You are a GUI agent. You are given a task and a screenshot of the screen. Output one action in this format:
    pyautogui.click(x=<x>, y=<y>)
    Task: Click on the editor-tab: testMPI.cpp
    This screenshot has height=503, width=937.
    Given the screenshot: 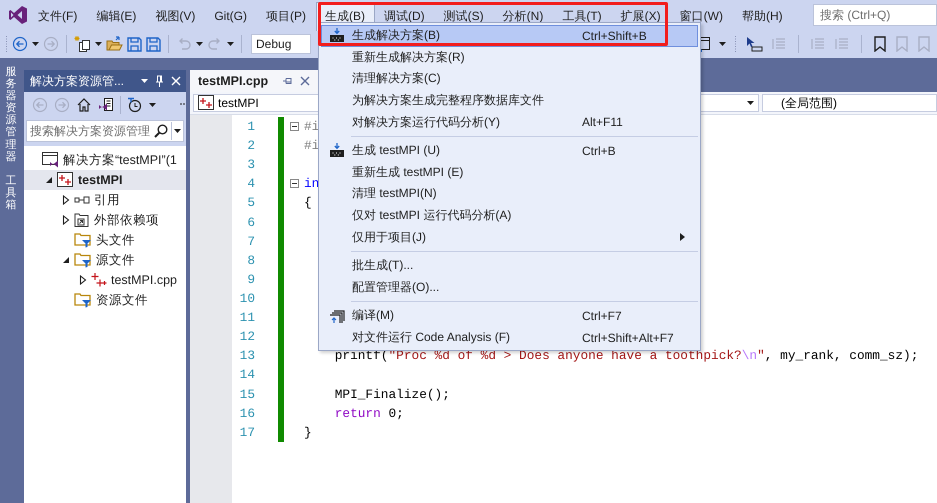 What is the action you would take?
    pyautogui.click(x=254, y=81)
    